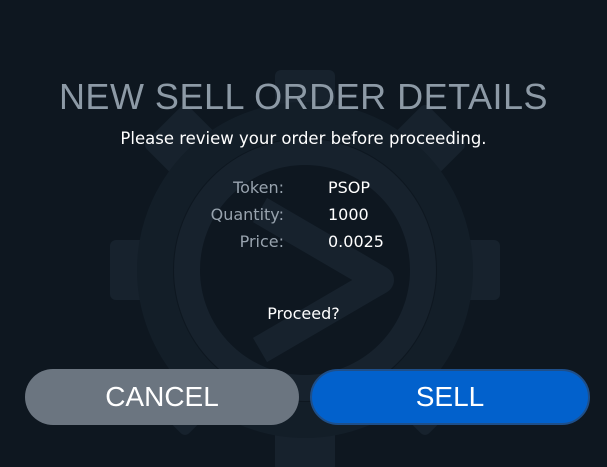  What do you see at coordinates (303, 189) in the screenshot?
I see `detail-row-token: Token: PSOP` at bounding box center [303, 189].